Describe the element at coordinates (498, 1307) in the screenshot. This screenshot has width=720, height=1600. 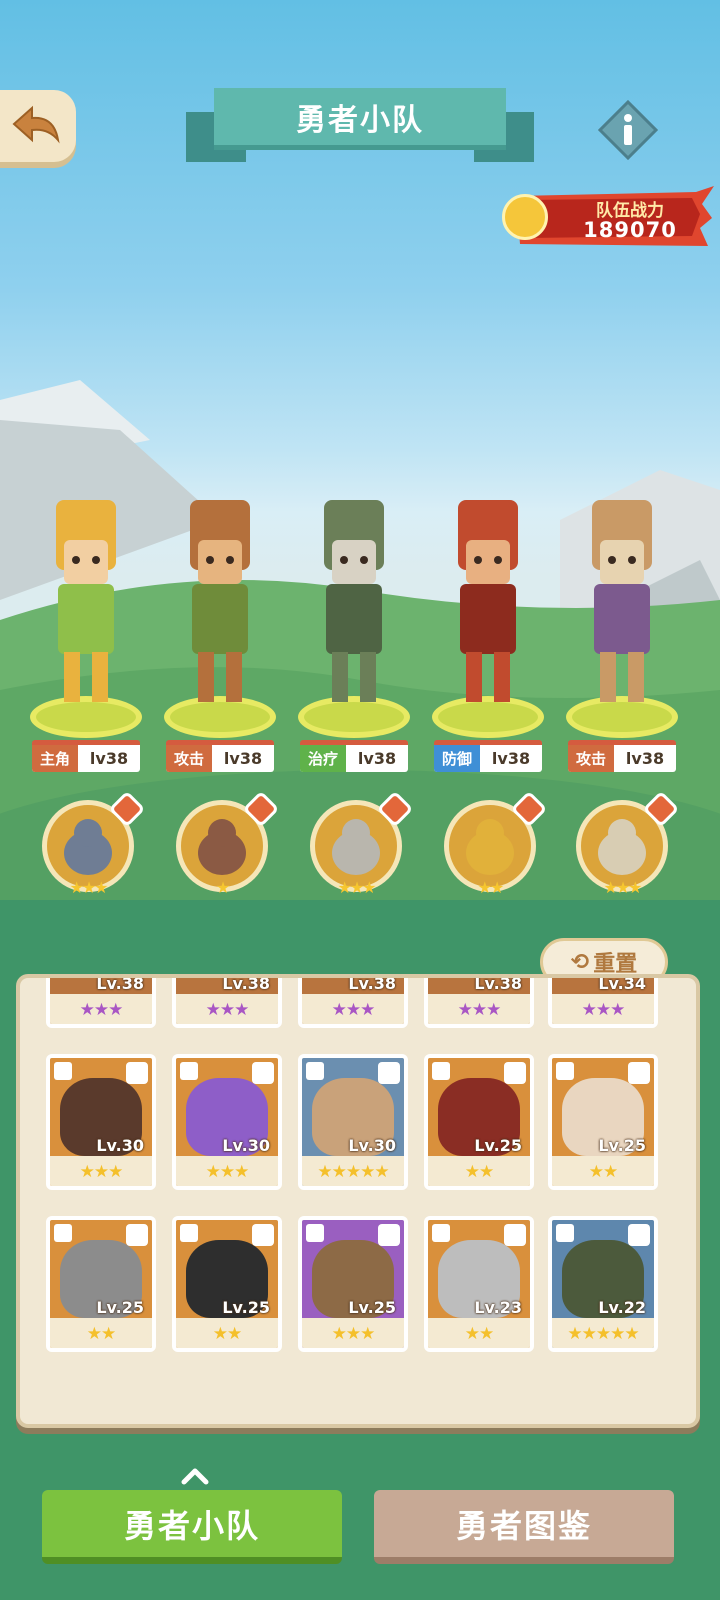
I see `card-level: Lv.23` at that location.